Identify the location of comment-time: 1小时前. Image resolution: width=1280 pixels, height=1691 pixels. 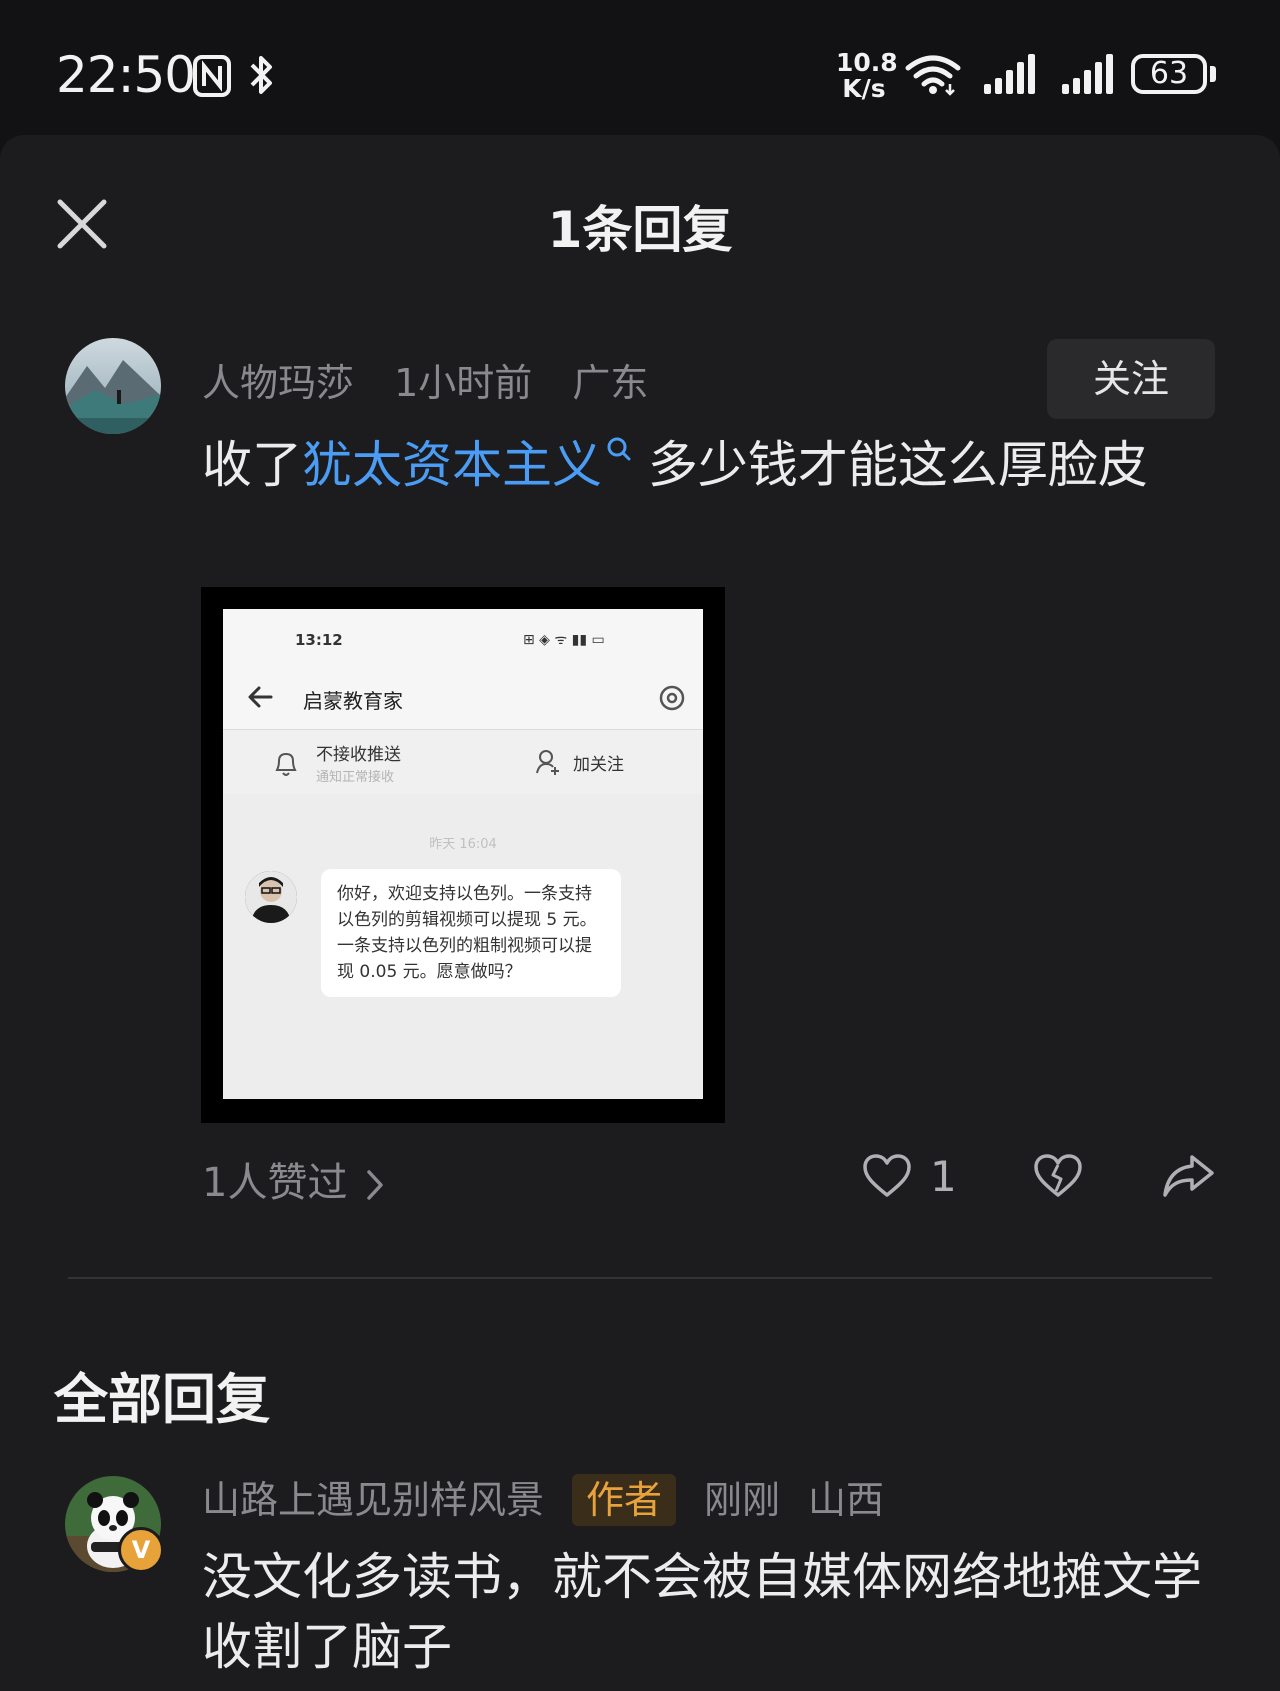
(463, 383).